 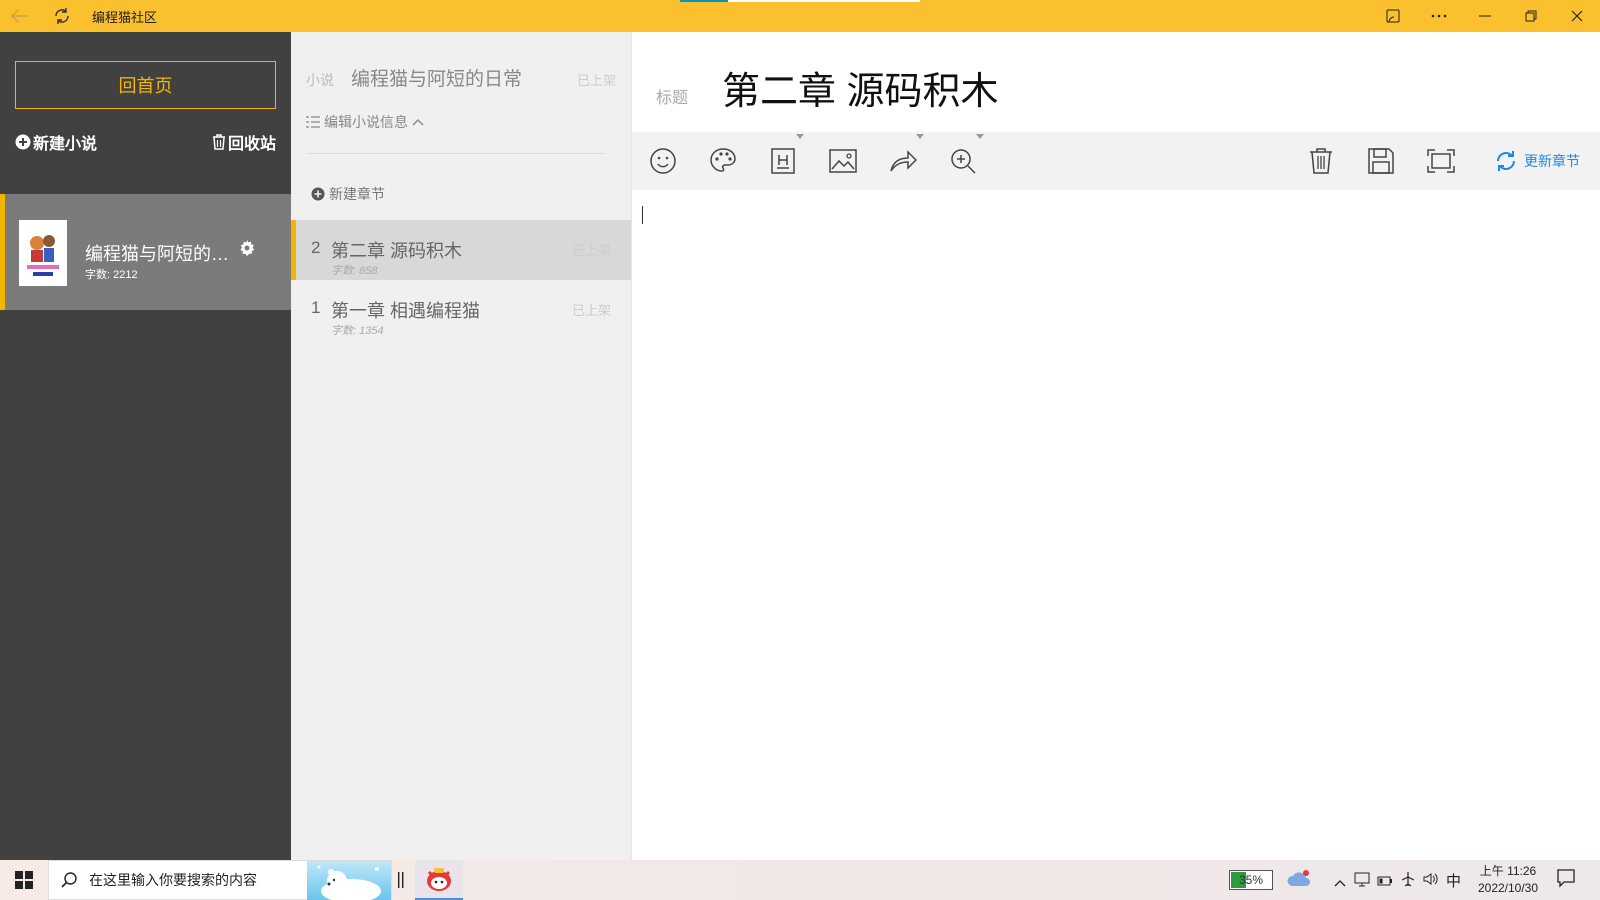 I want to click on heading-icon, so click(x=783, y=161).